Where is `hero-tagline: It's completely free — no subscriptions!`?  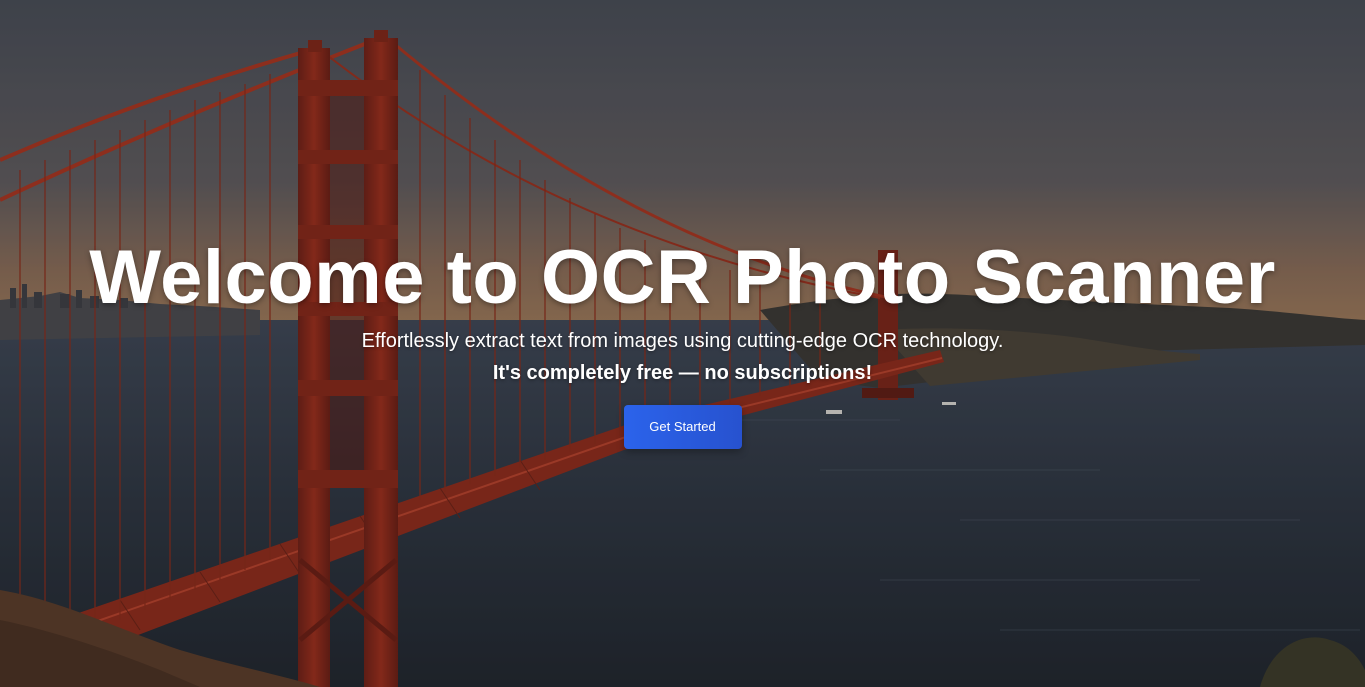 hero-tagline: It's completely free — no subscriptions! is located at coordinates (682, 373).